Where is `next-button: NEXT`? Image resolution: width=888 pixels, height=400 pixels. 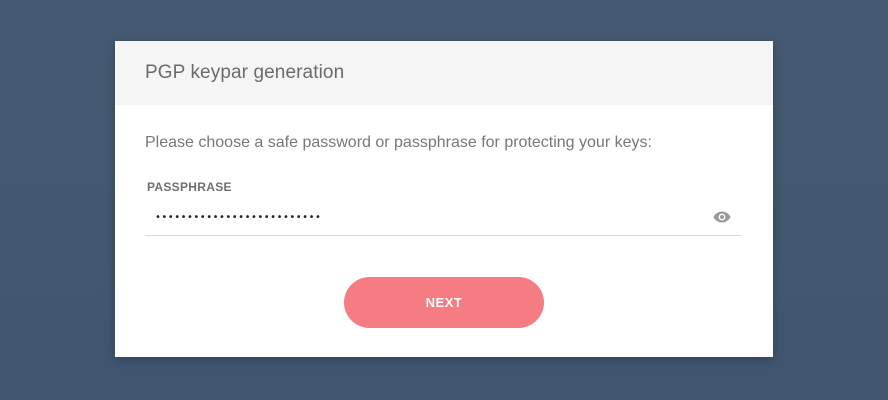 next-button: NEXT is located at coordinates (444, 302).